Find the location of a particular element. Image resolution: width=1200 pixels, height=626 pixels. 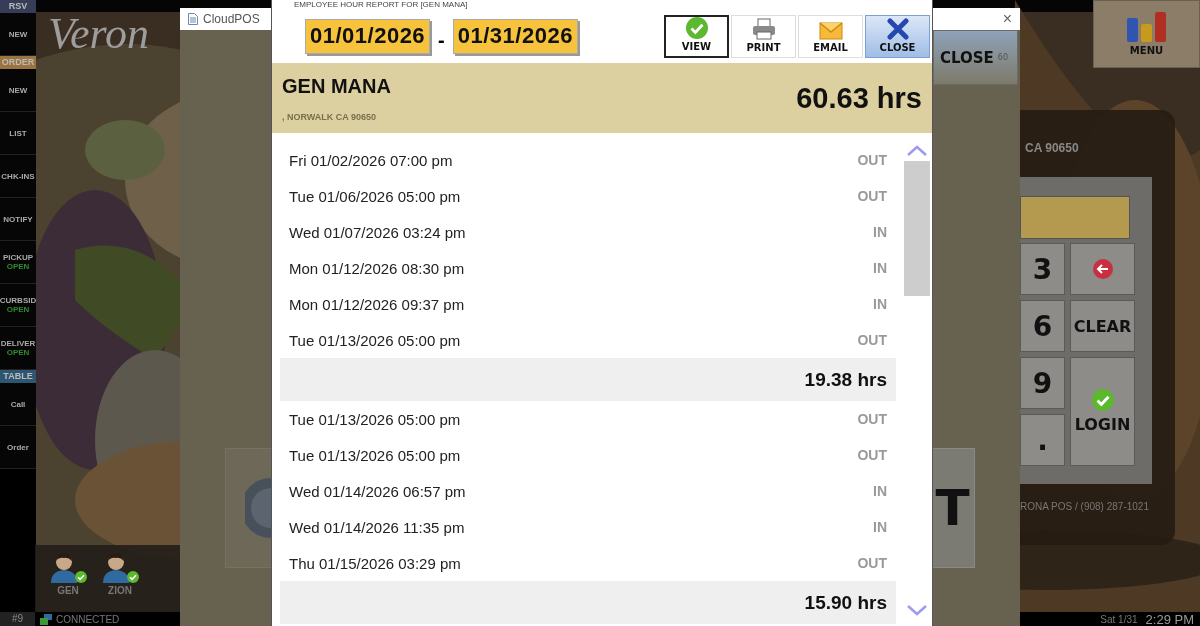

subtotal-hours: 19.38 hrs is located at coordinates (588, 379).